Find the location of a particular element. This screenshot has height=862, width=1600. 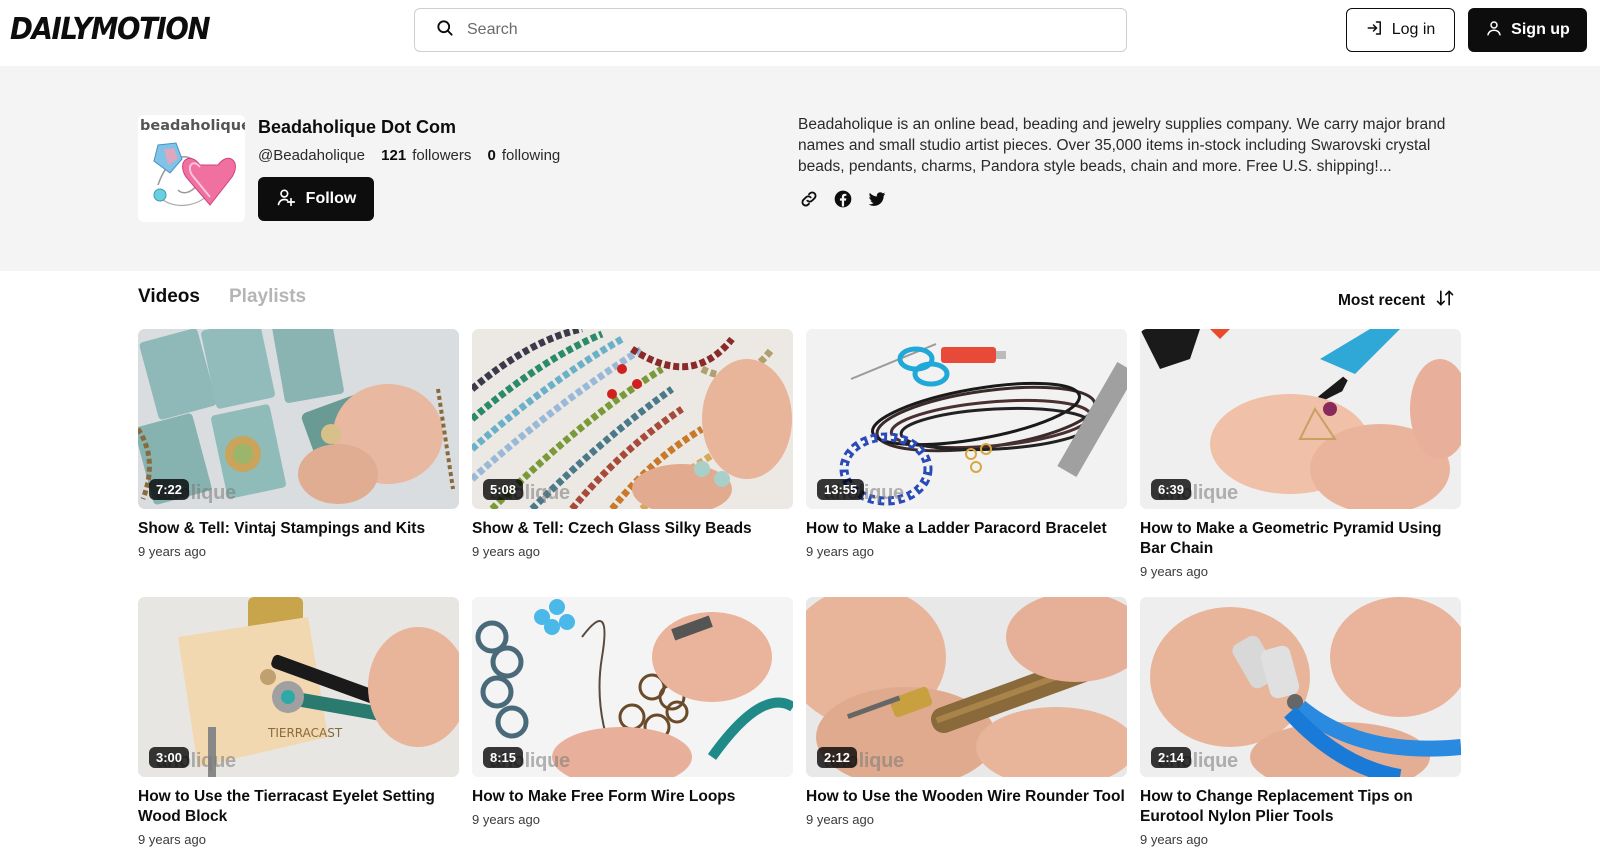

twitter-icon is located at coordinates (877, 199).